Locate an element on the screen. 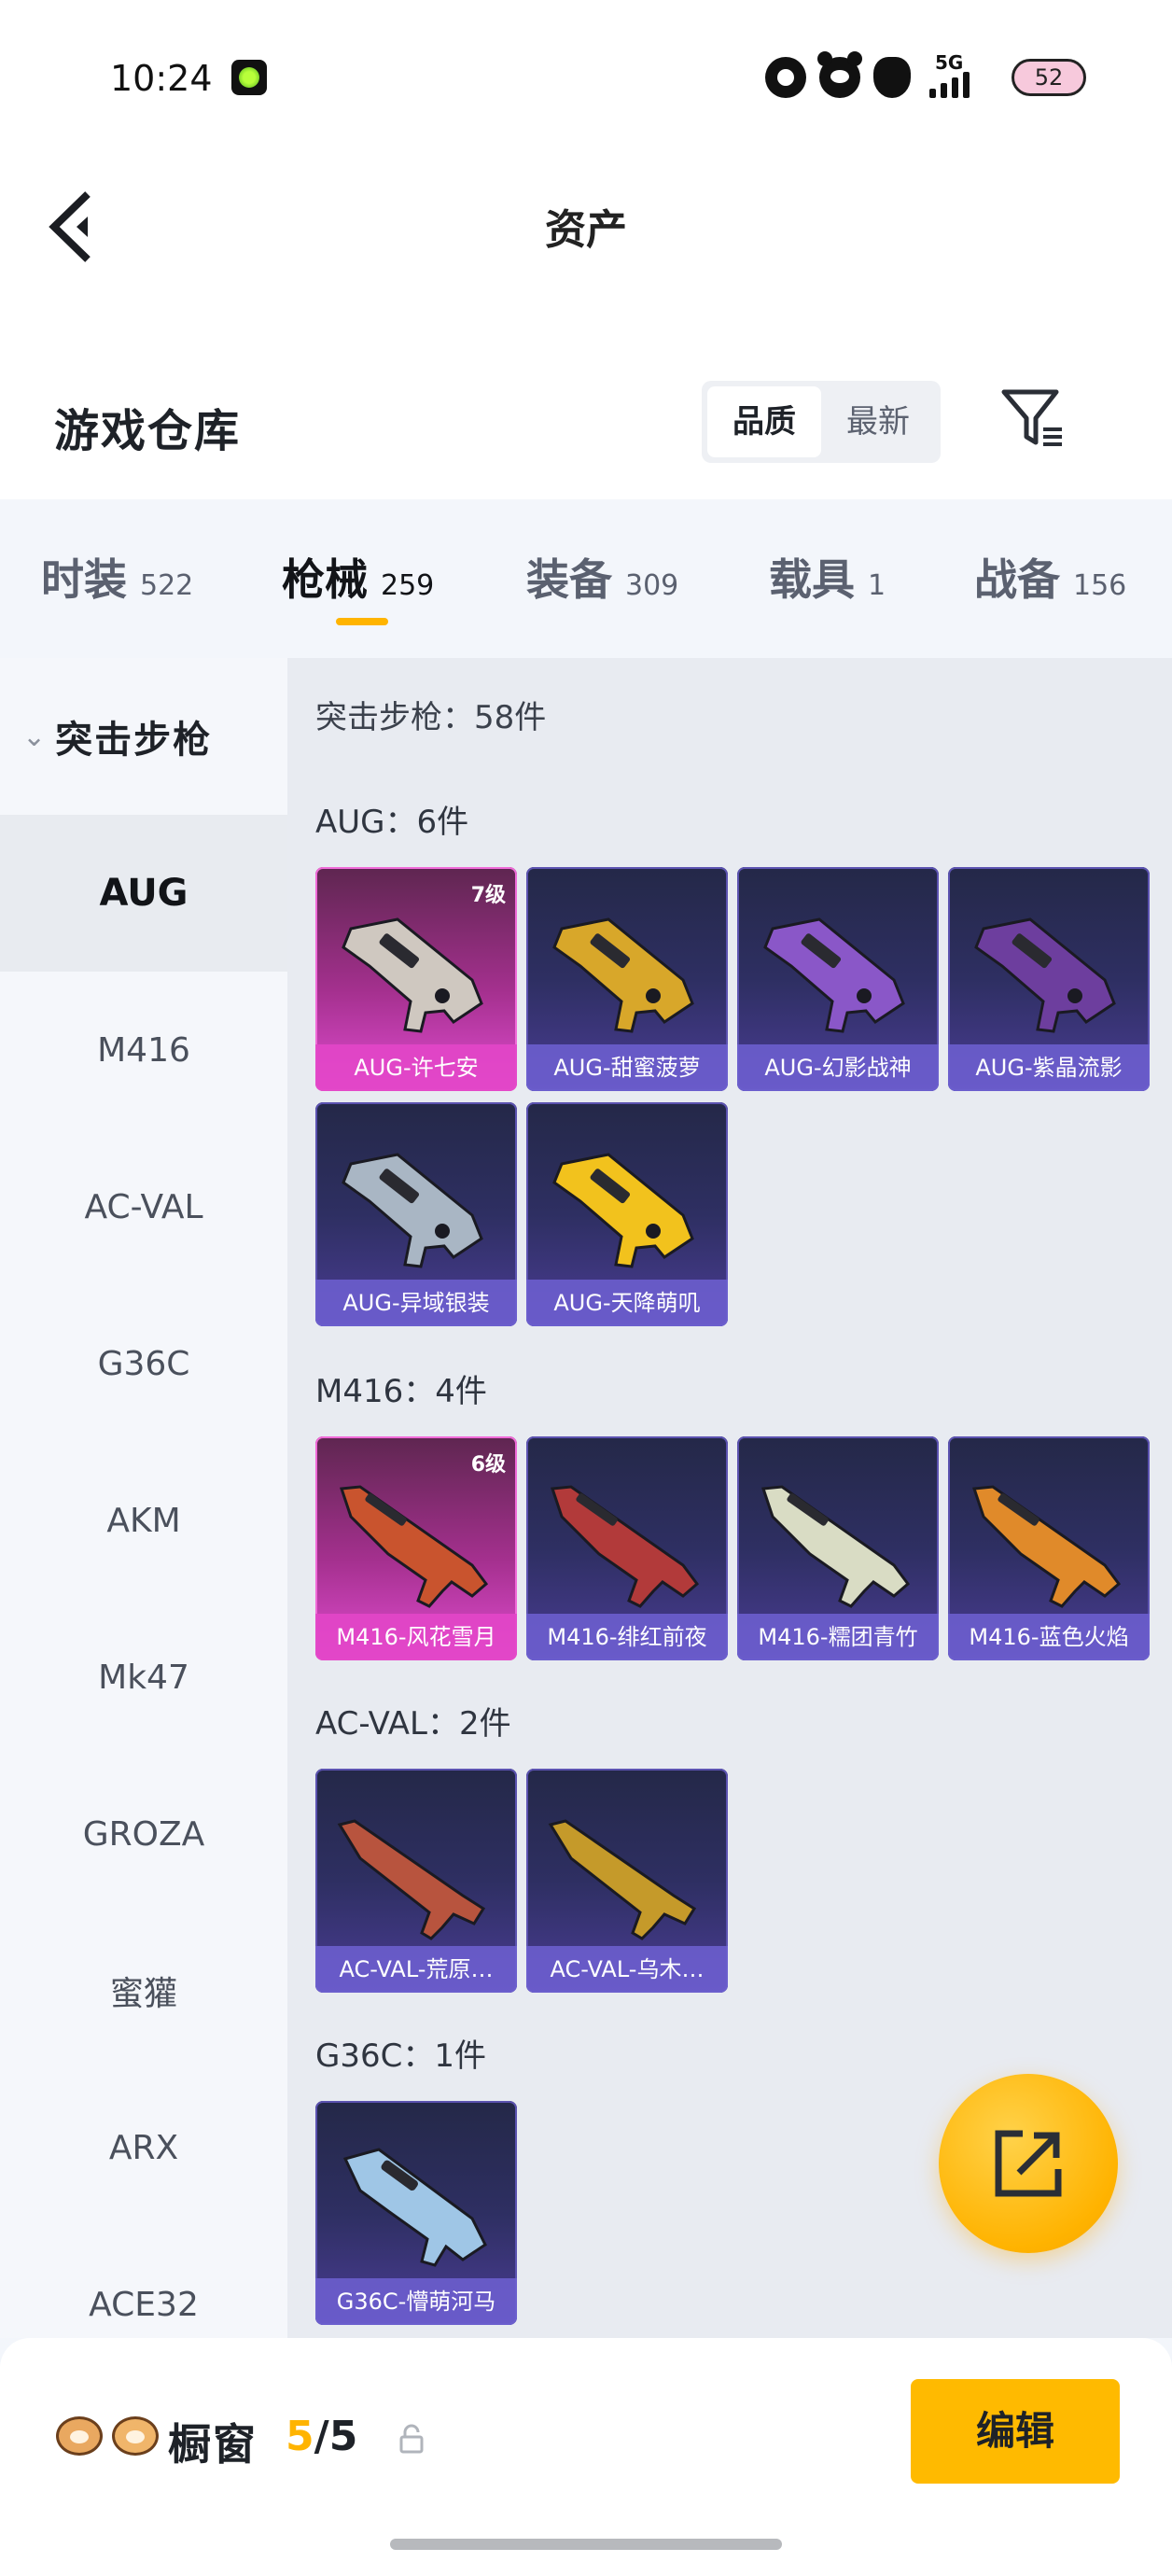  weapon-card: G36C-懵萌河马 is located at coordinates (416, 2213).